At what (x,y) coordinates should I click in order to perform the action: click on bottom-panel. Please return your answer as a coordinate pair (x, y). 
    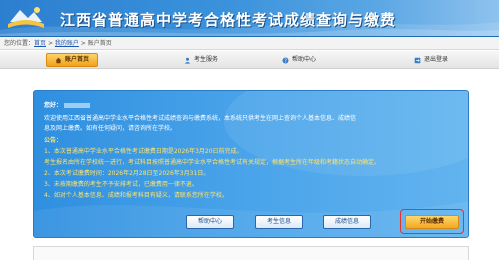
    Looking at the image, I should click on (251, 253).